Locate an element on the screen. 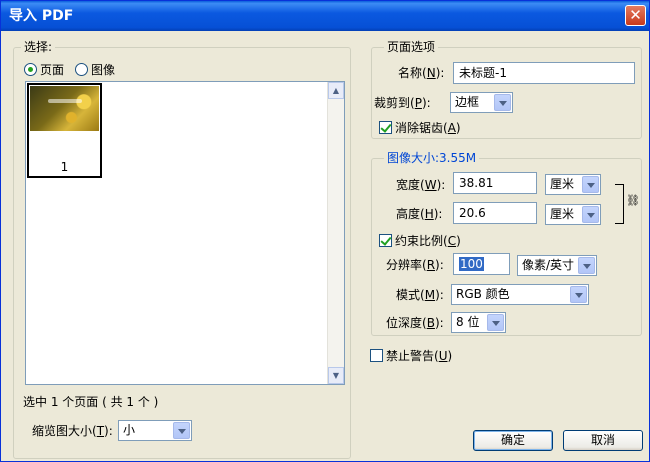 The image size is (650, 462). depth-value: 8 位 is located at coordinates (467, 322).